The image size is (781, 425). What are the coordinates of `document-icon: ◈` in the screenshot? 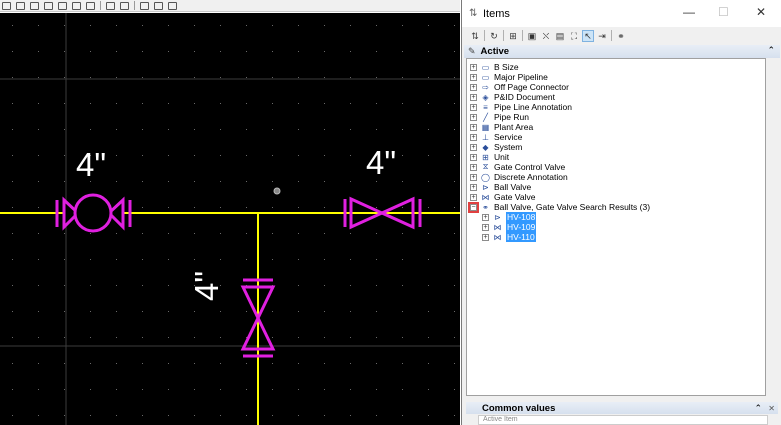 It's located at (485, 97).